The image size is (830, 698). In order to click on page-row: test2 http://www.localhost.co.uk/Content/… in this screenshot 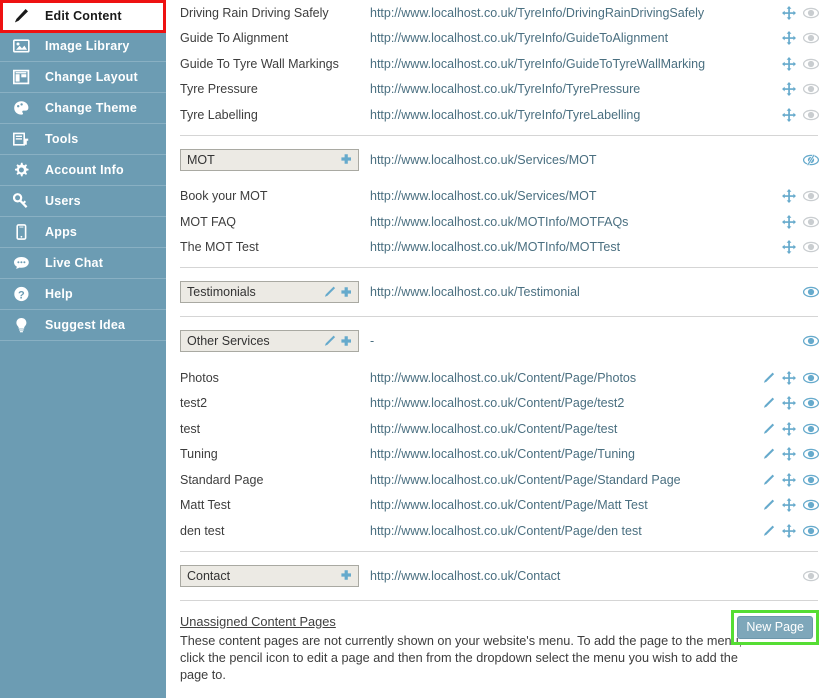, I will do `click(498, 404)`.